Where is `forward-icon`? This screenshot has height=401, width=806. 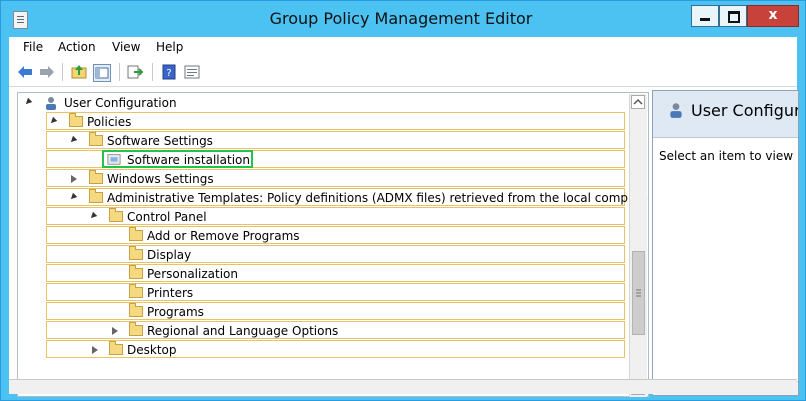 forward-icon is located at coordinates (47, 72).